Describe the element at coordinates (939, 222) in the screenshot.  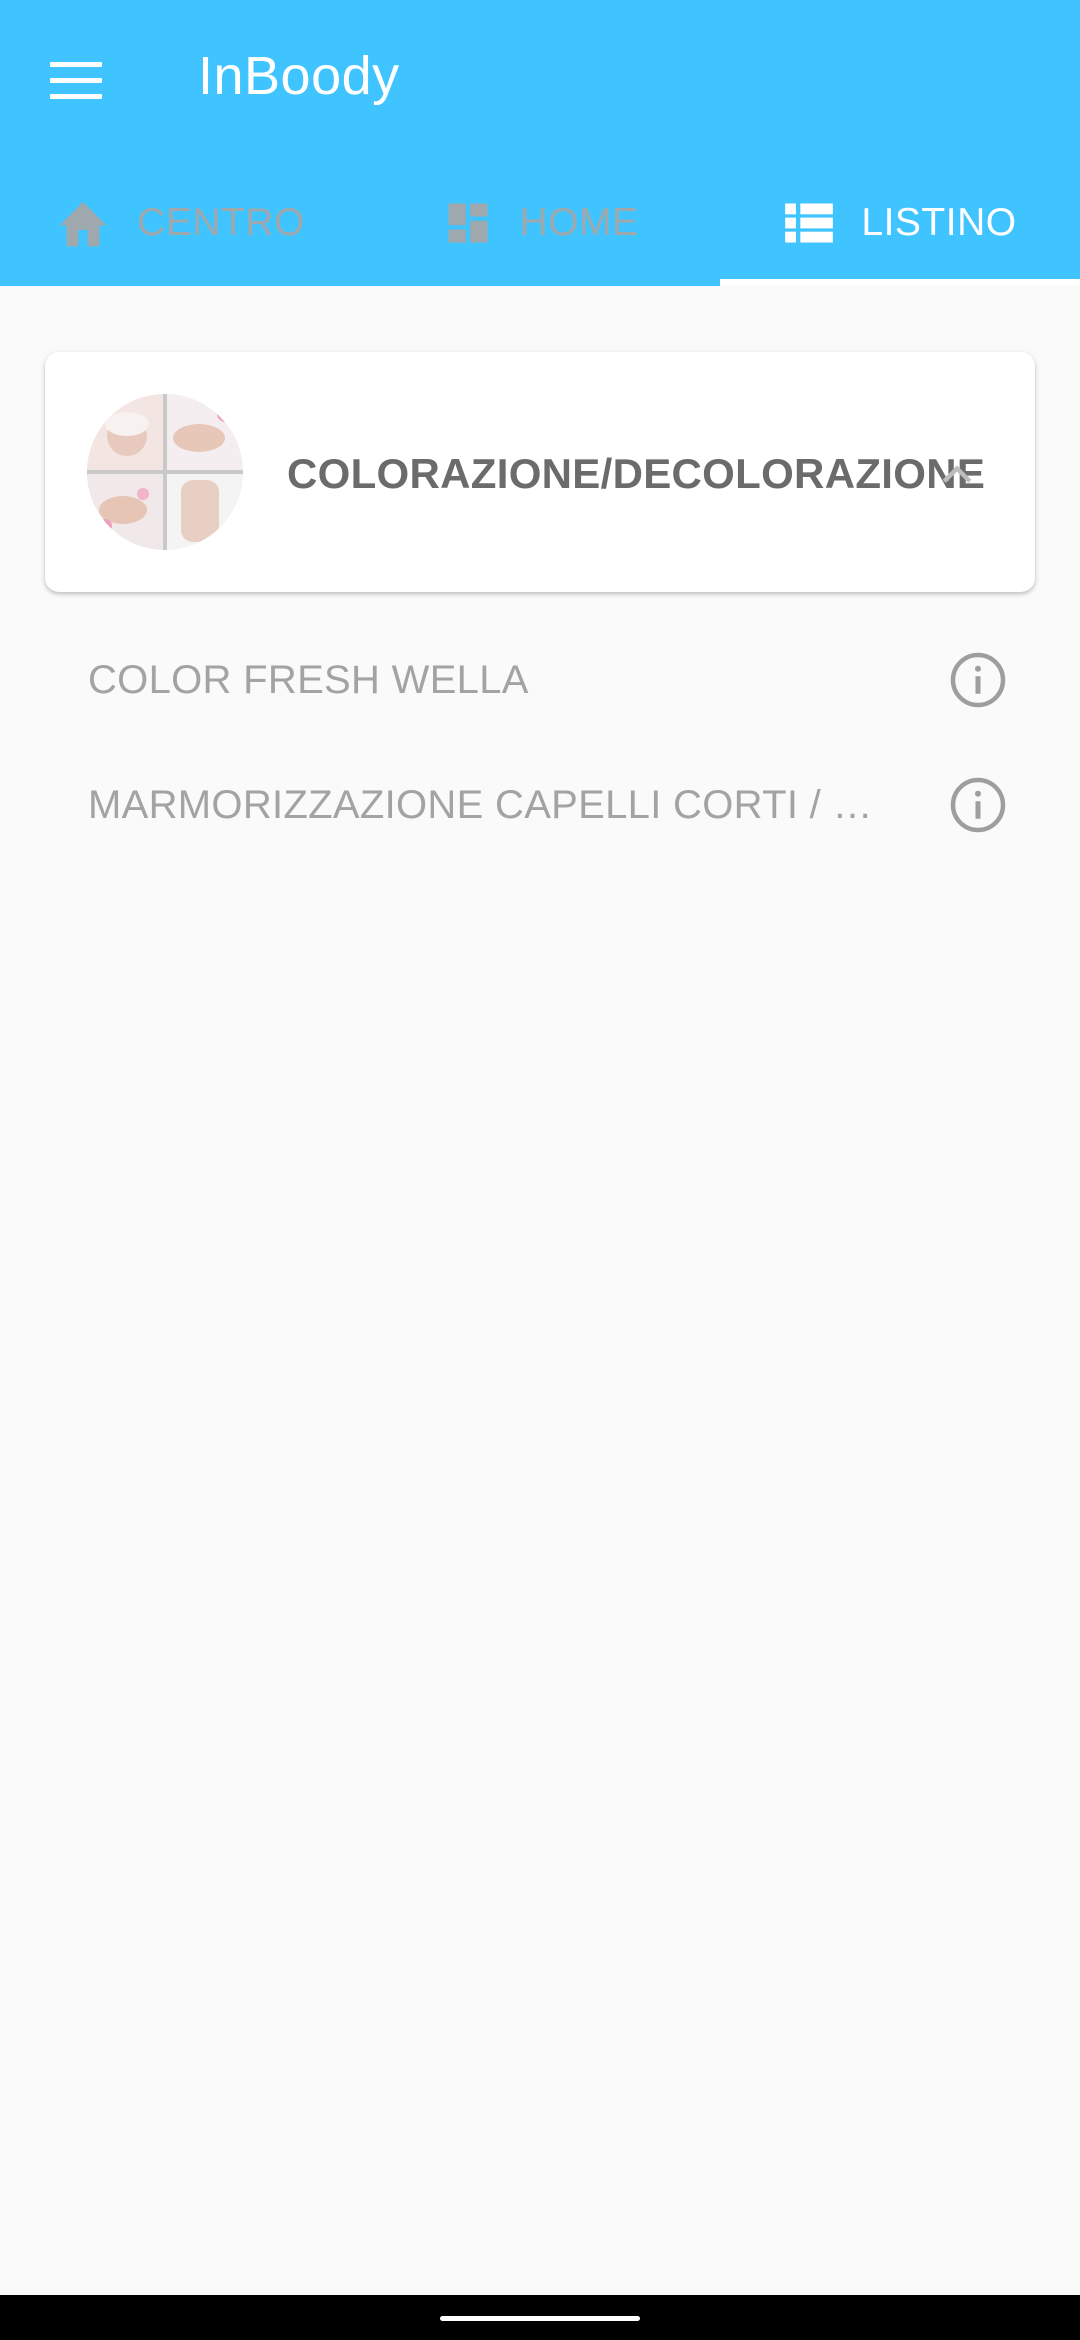
I see `tab-label: LISTINO` at that location.